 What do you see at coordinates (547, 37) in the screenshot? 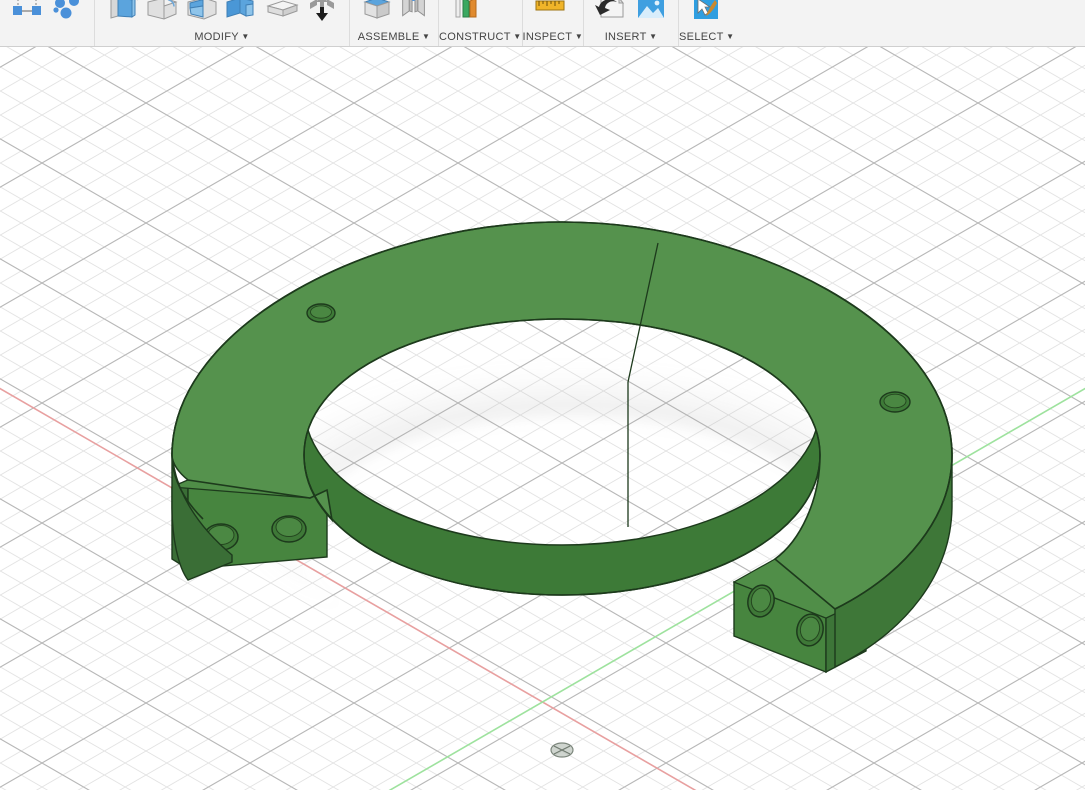
I see `toolbar-group-inspect-text: INSPECT` at bounding box center [547, 37].